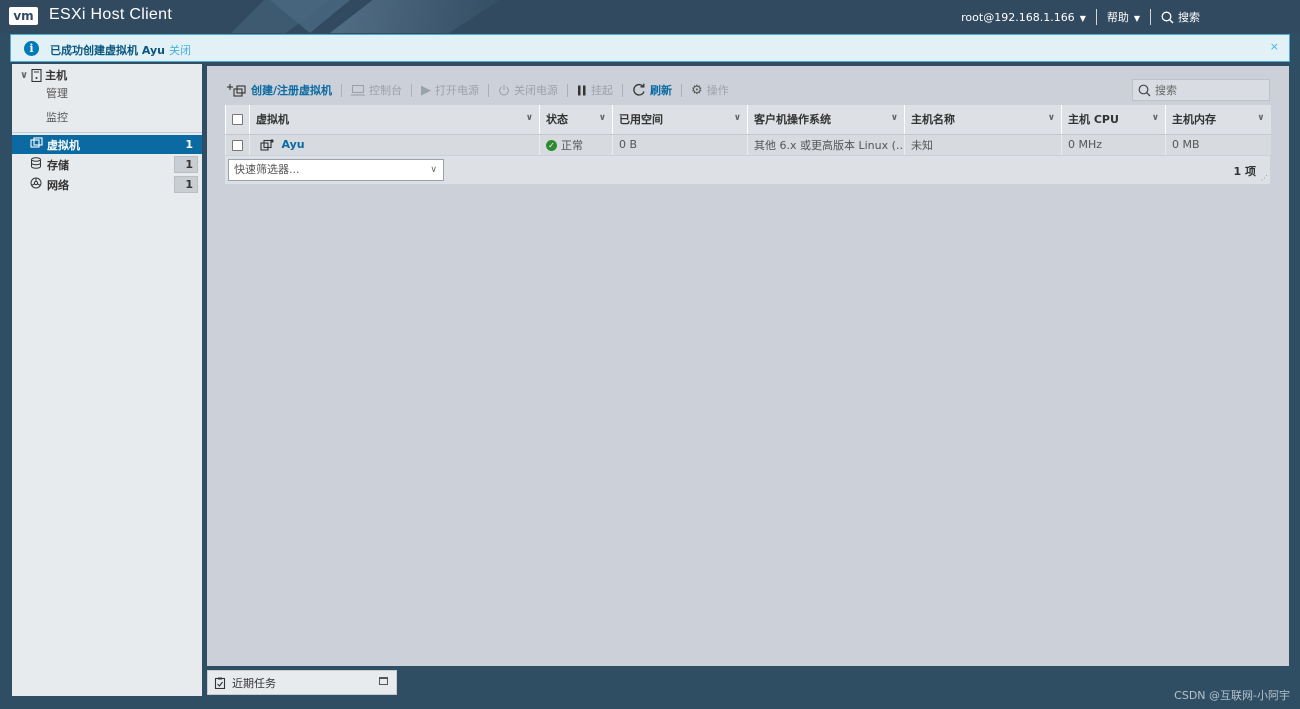  What do you see at coordinates (386, 90) in the screenshot?
I see `console-label: 控制台` at bounding box center [386, 90].